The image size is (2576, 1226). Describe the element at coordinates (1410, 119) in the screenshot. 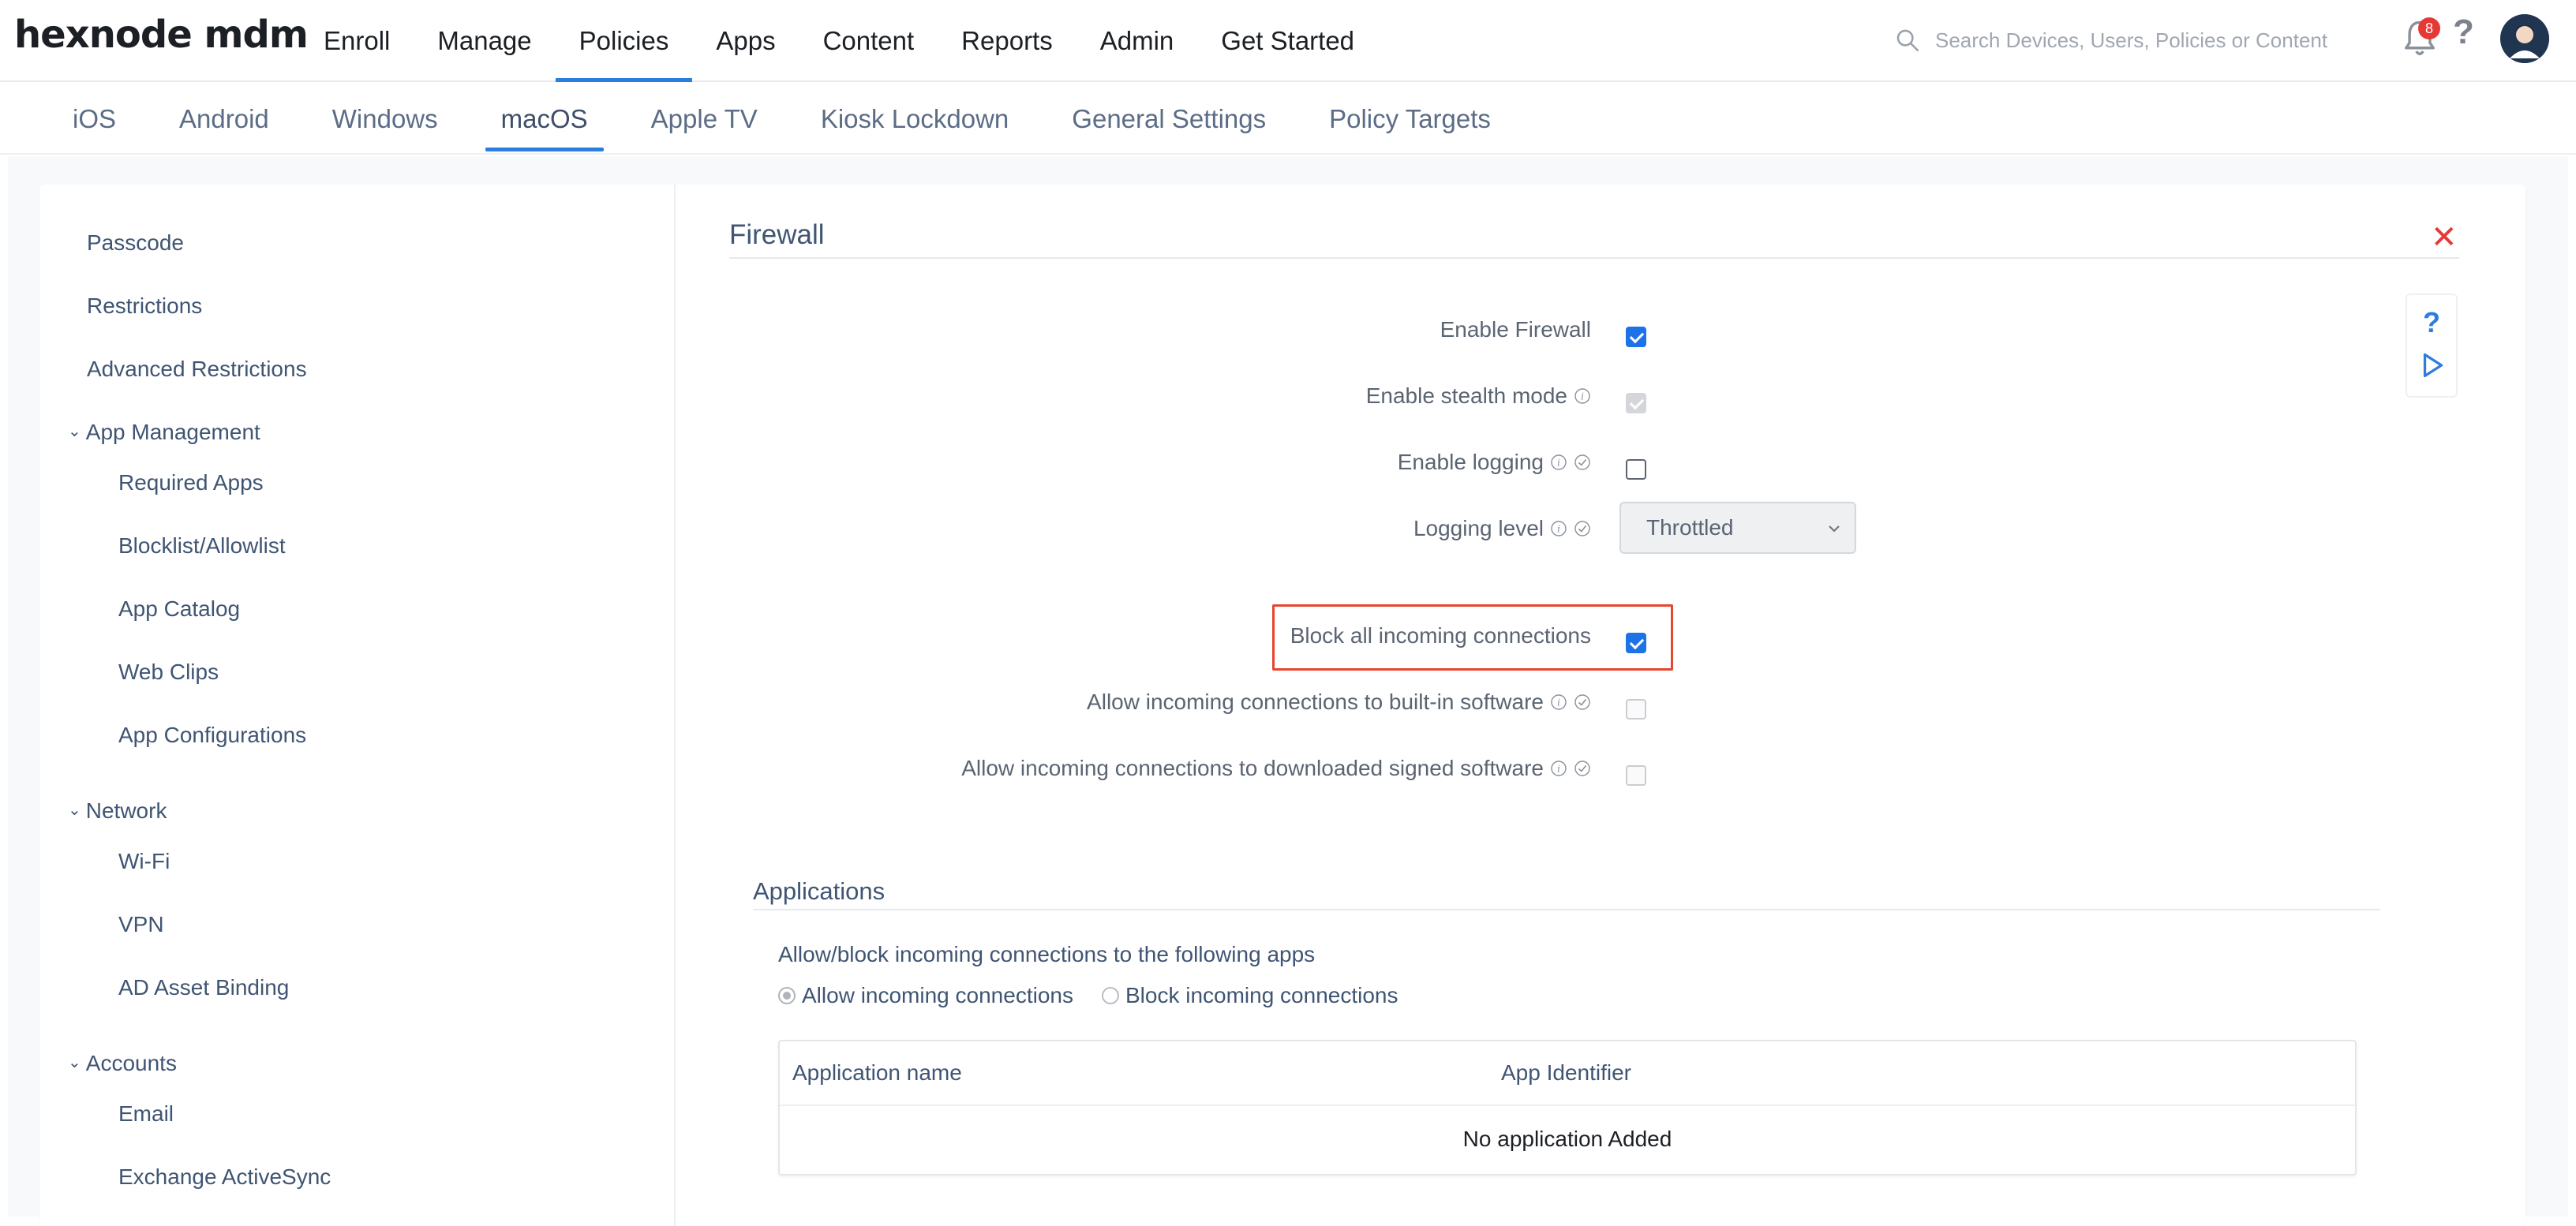

I see `tab-policy-targets: Policy Targets` at that location.